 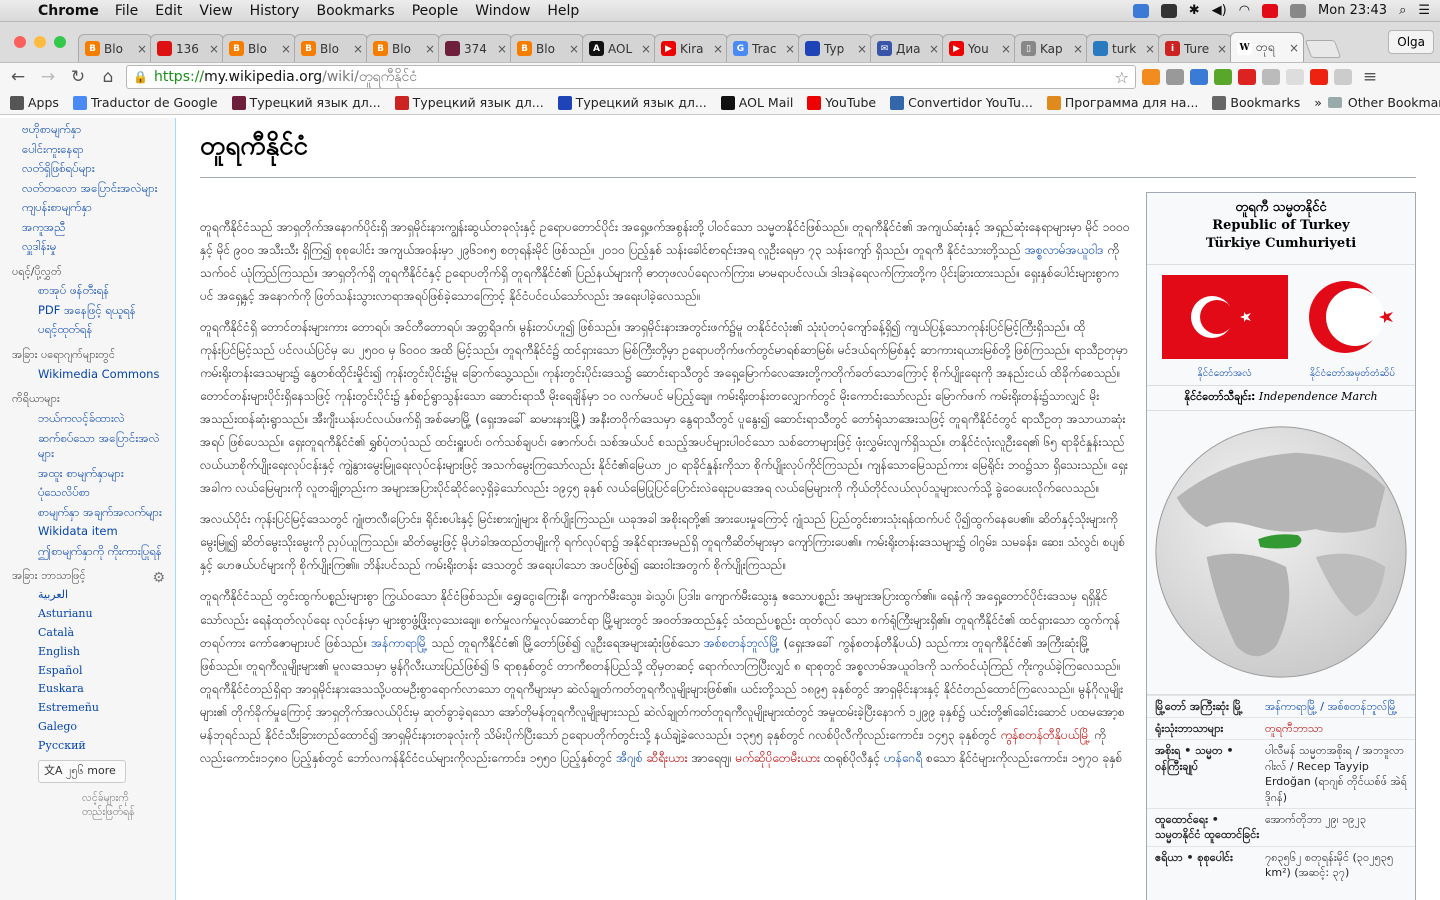 What do you see at coordinates (763, 48) in the screenshot?
I see `browser-tab: G Trac ×` at bounding box center [763, 48].